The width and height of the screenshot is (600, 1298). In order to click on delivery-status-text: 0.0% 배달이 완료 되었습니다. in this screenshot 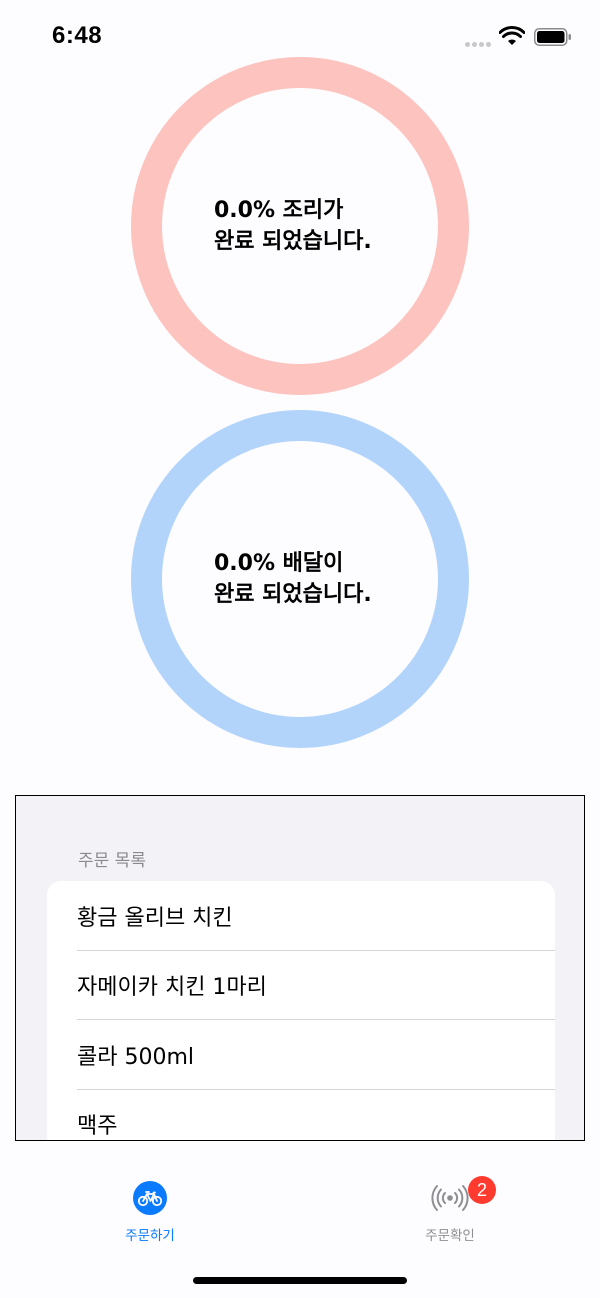, I will do `click(300, 579)`.